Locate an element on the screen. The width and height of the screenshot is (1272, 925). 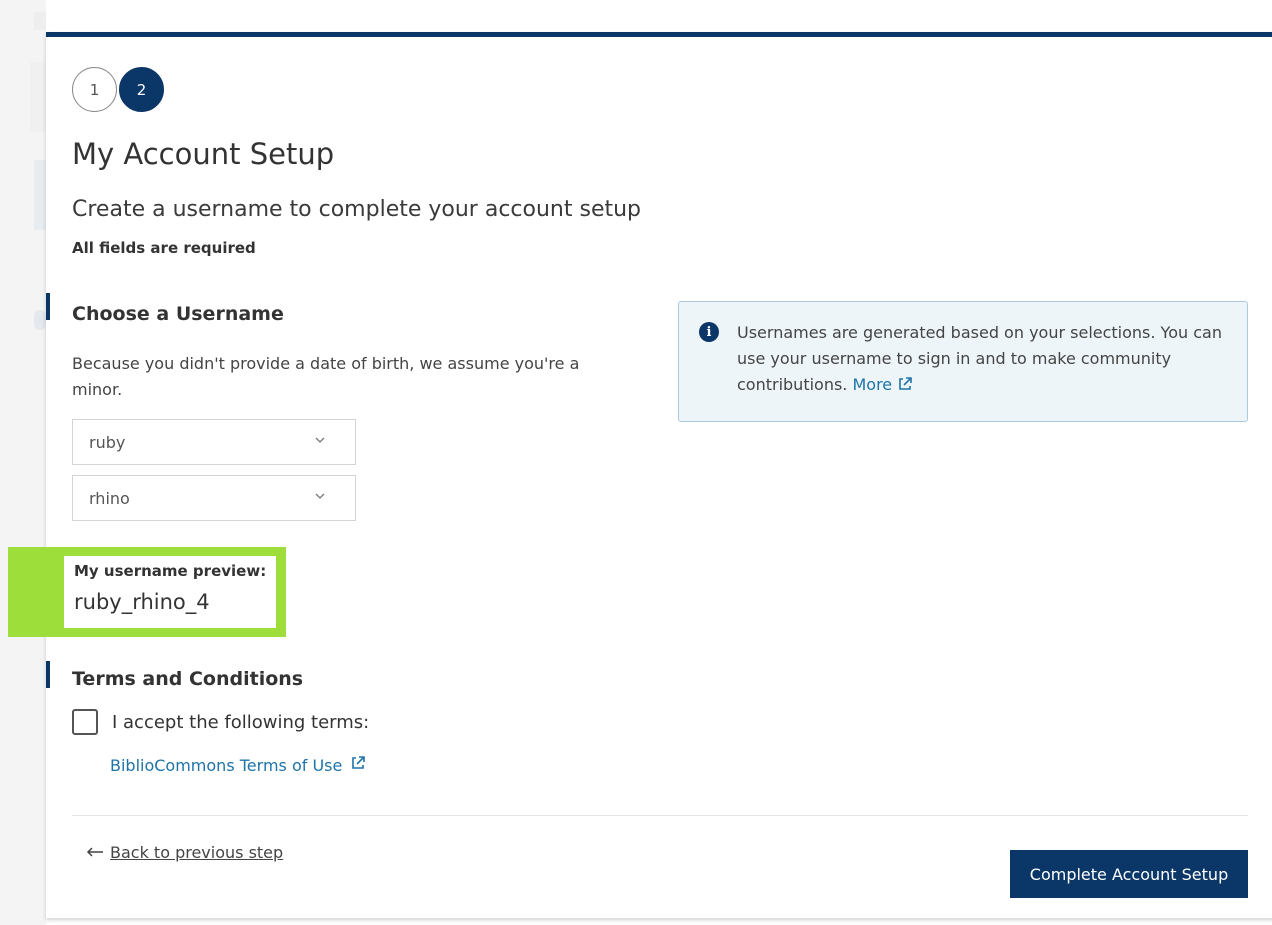
required-note: All fields are required is located at coordinates (164, 248).